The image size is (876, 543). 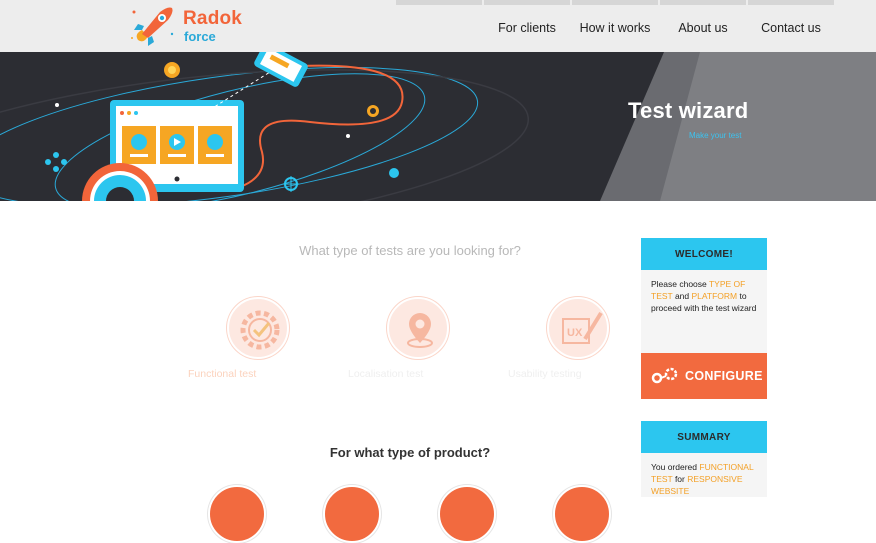 I want to click on product-type-question: For what type of product?, so click(x=410, y=452).